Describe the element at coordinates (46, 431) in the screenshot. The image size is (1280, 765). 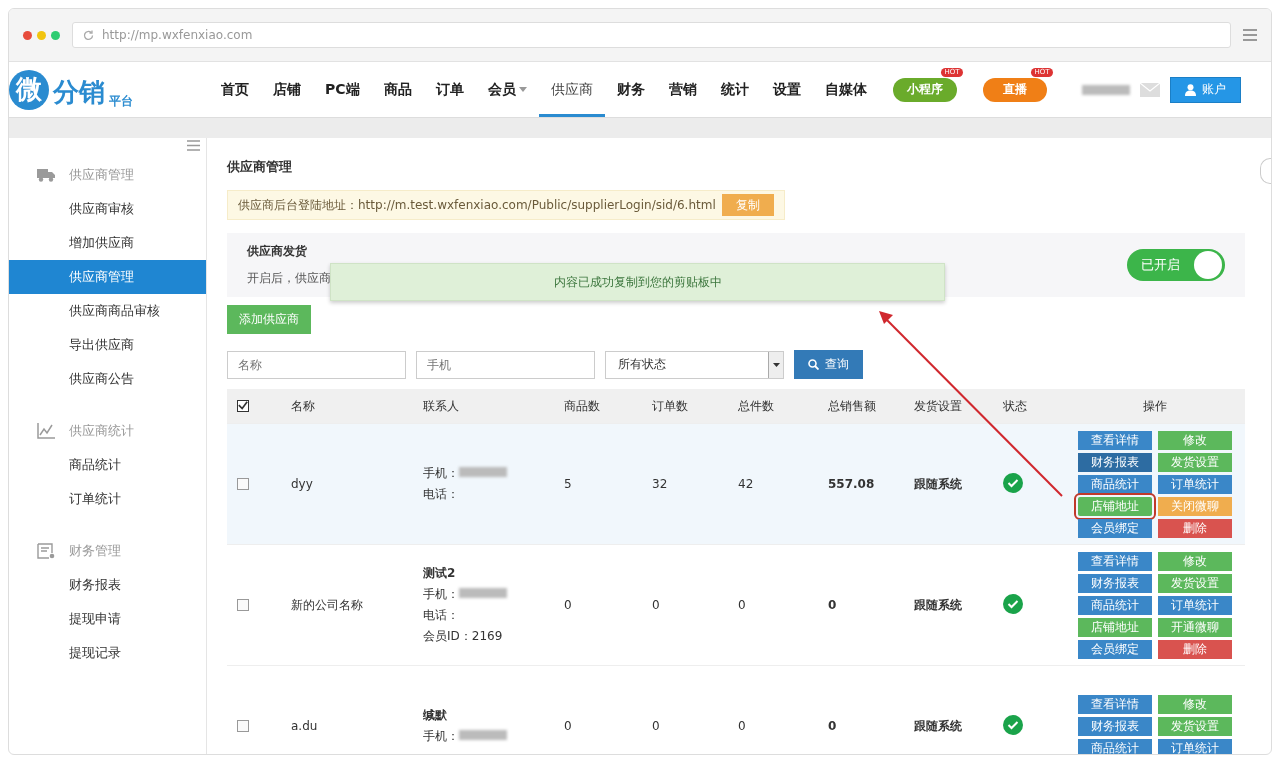
I see `line-chart-icon` at that location.